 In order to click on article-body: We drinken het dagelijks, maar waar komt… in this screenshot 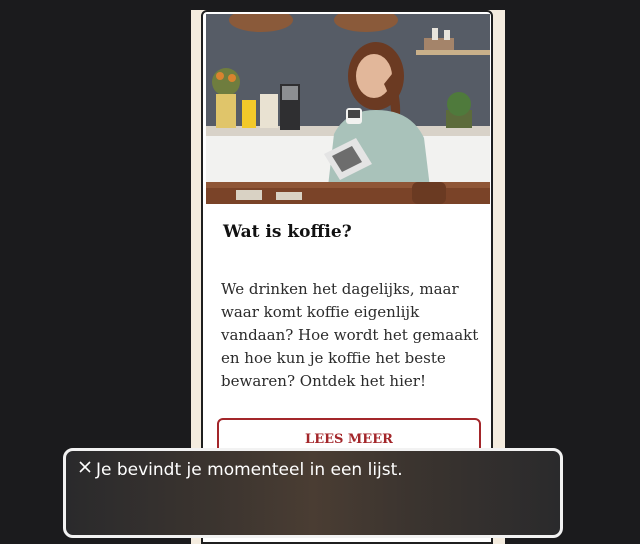, I will do `click(350, 335)`.